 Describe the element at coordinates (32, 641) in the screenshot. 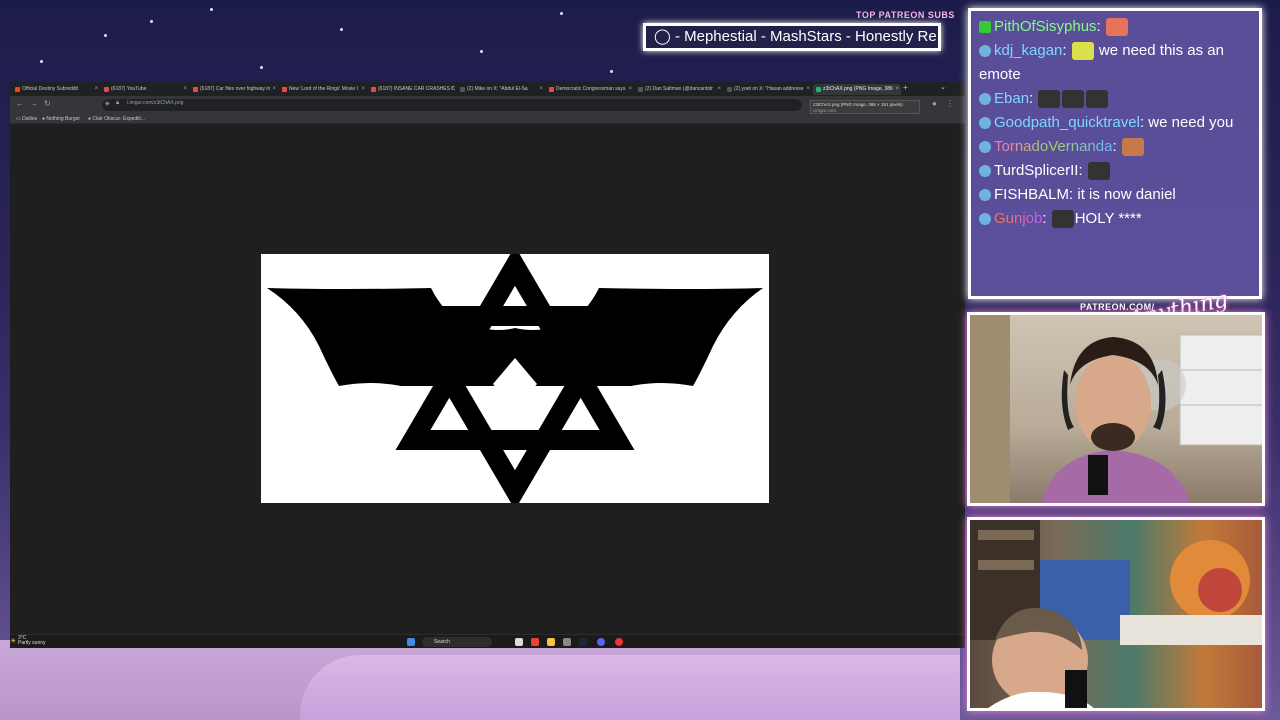

I see `weather-widget: 3°C Partly sunny` at that location.